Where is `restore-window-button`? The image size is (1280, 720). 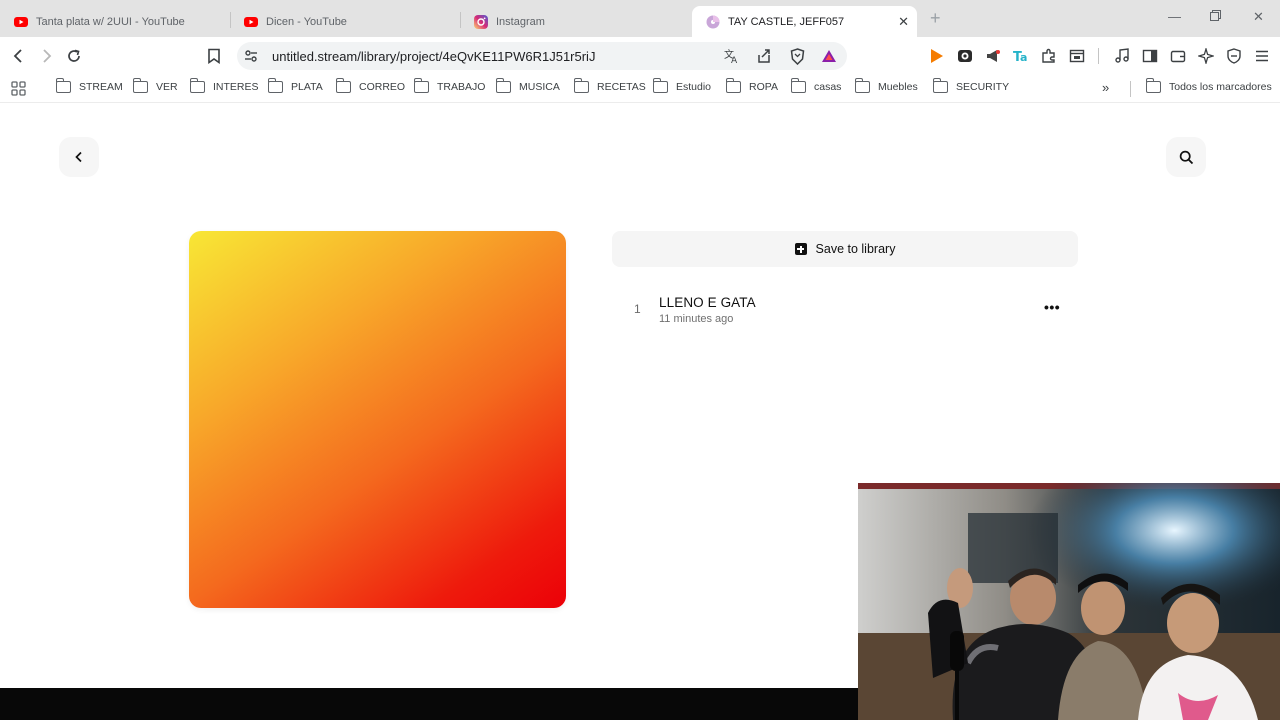
restore-window-button is located at coordinates (1215, 16).